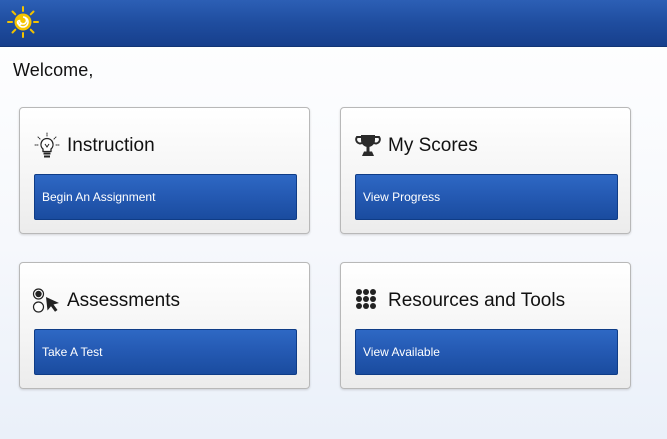 The width and height of the screenshot is (667, 439). I want to click on view-available-button: View Available, so click(486, 352).